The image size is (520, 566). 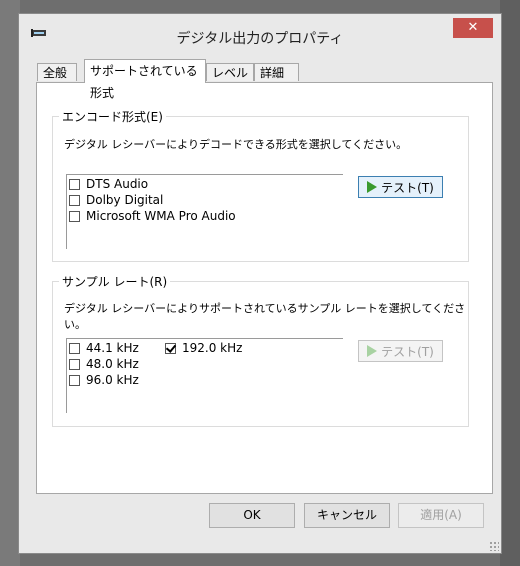 What do you see at coordinates (510, 283) in the screenshot?
I see `desktop-background-right` at bounding box center [510, 283].